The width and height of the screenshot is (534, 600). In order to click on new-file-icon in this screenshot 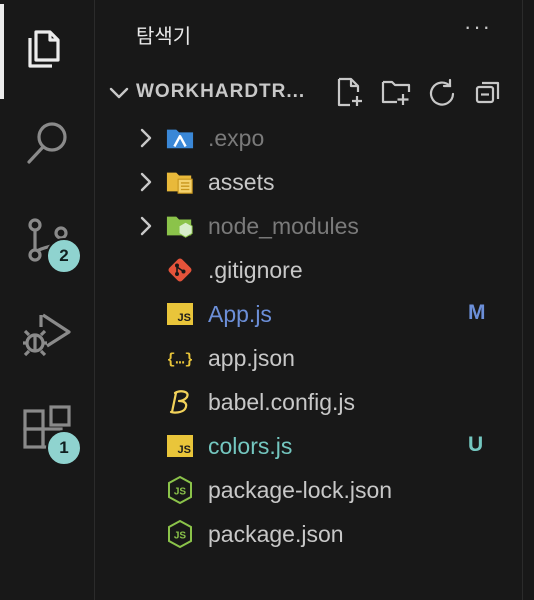, I will do `click(349, 92)`.